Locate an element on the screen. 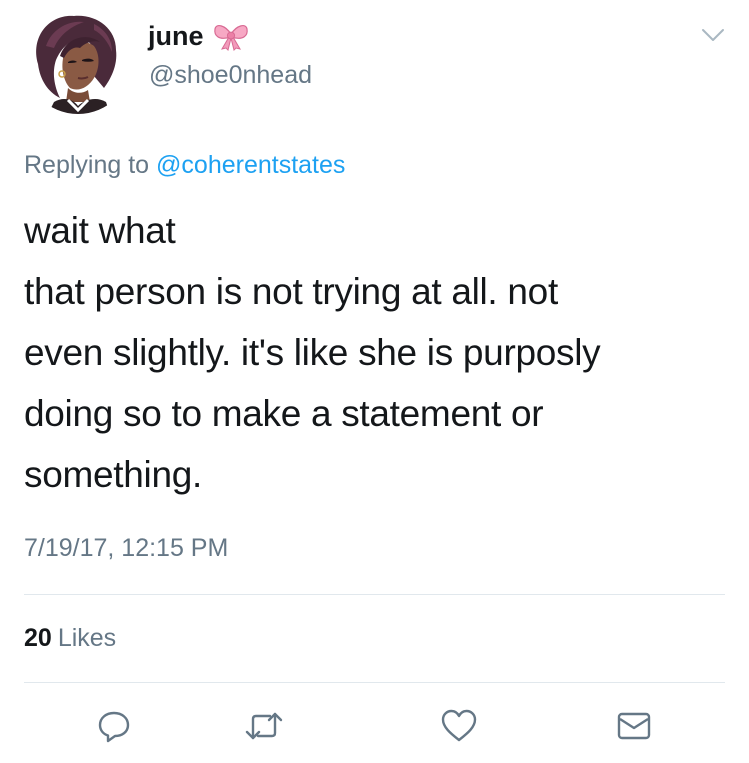 The height and width of the screenshot is (763, 749). tweet-text-line: wait what is located at coordinates (100, 230).